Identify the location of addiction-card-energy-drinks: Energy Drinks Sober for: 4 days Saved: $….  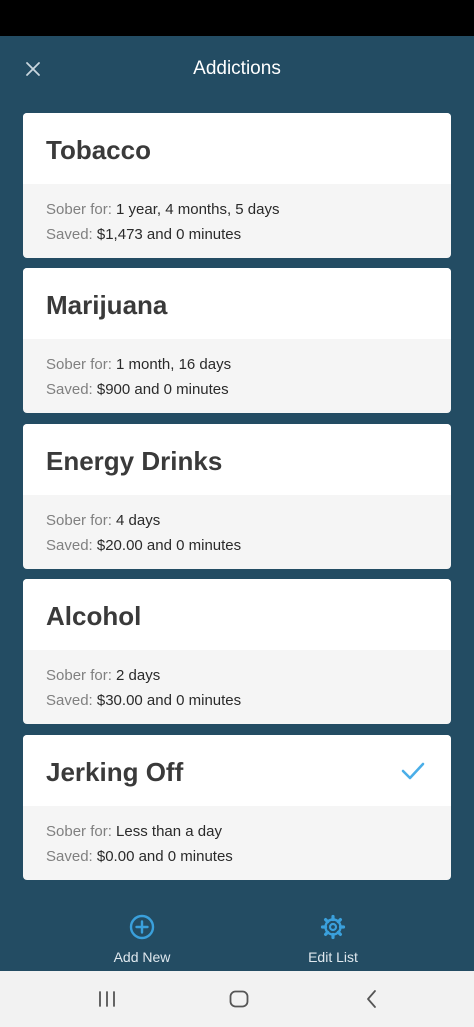
(237, 496).